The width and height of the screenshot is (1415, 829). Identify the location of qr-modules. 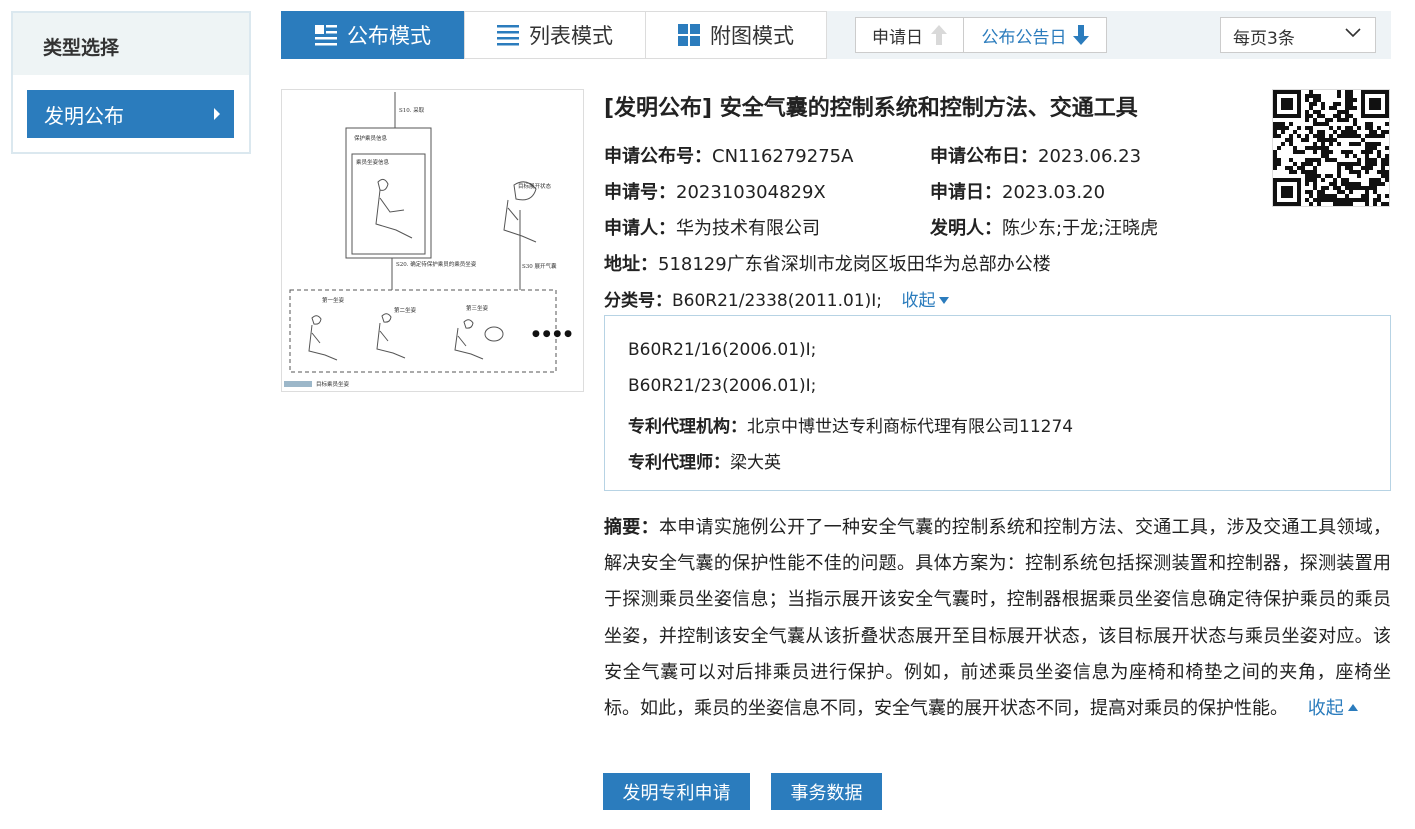
(1331, 148).